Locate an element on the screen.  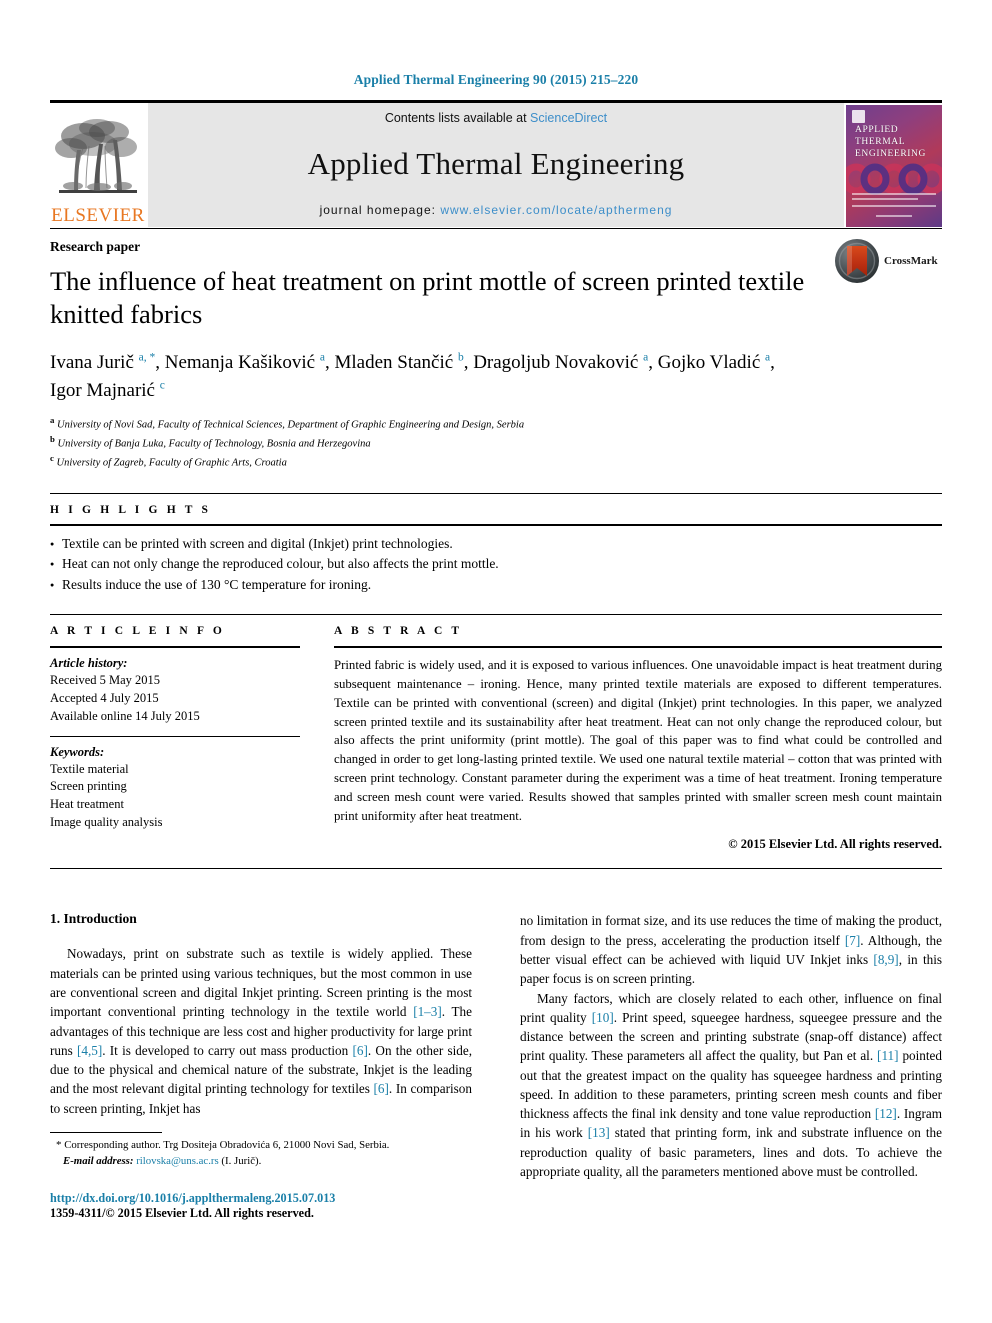
crossmark-badge: CrossMark is located at coordinates (888, 261).